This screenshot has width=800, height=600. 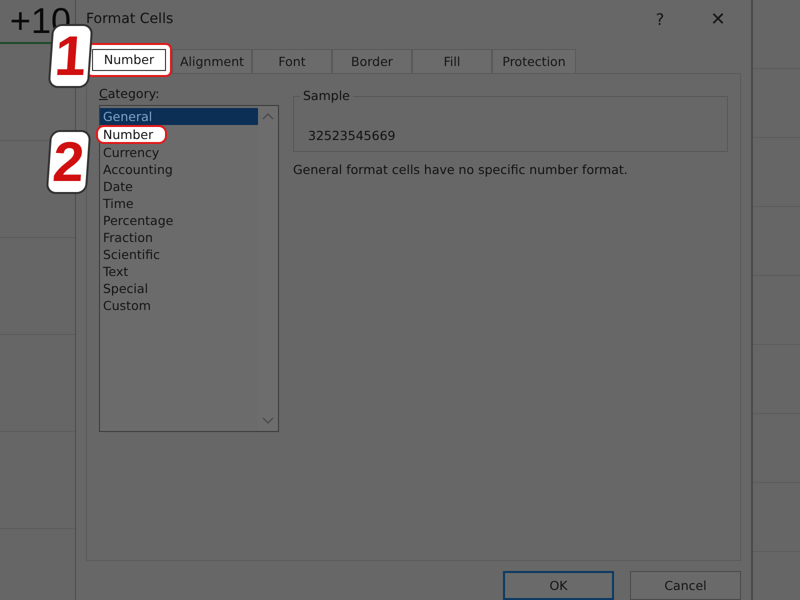 I want to click on format-description: General format cells have no specific number format., so click(x=461, y=169).